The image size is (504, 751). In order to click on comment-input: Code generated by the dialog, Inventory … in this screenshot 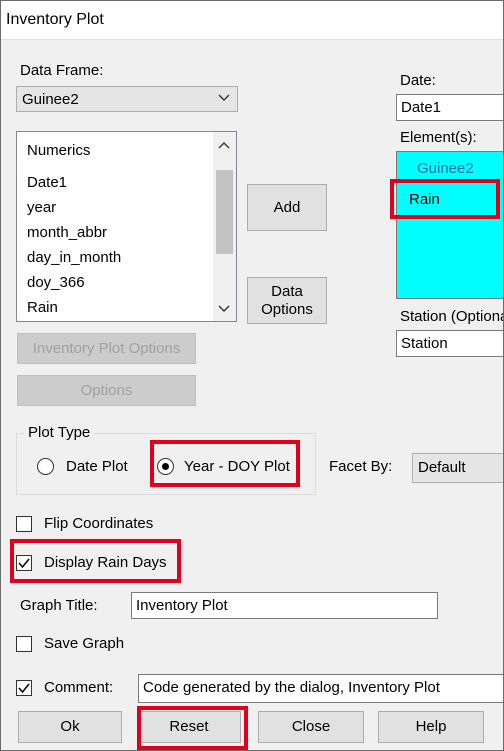, I will do `click(321, 688)`.